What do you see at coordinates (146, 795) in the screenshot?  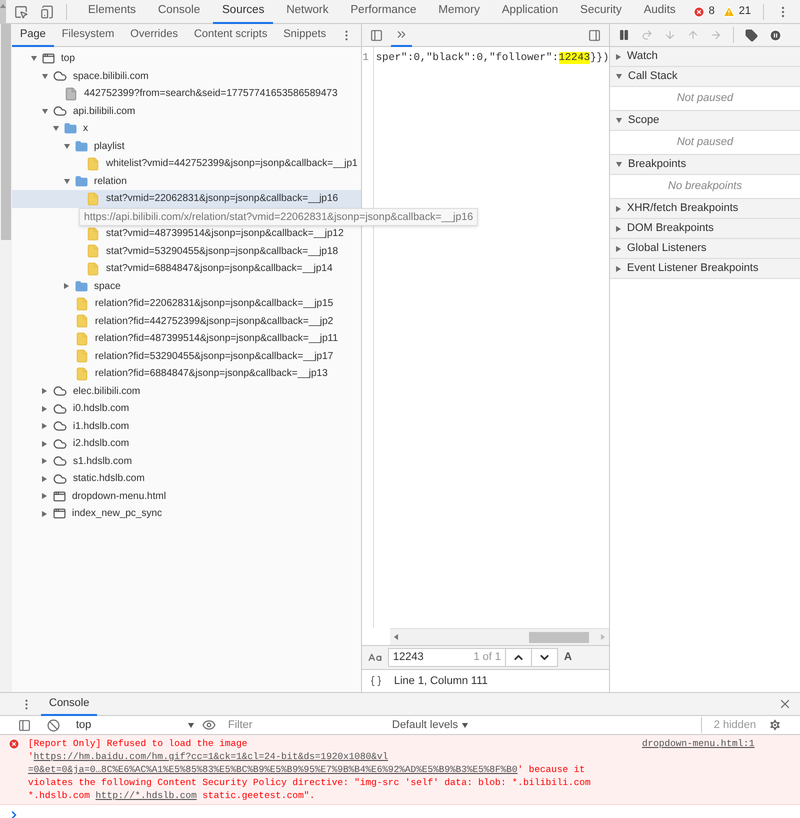 I see `message-link: http://*.hdslb.com` at bounding box center [146, 795].